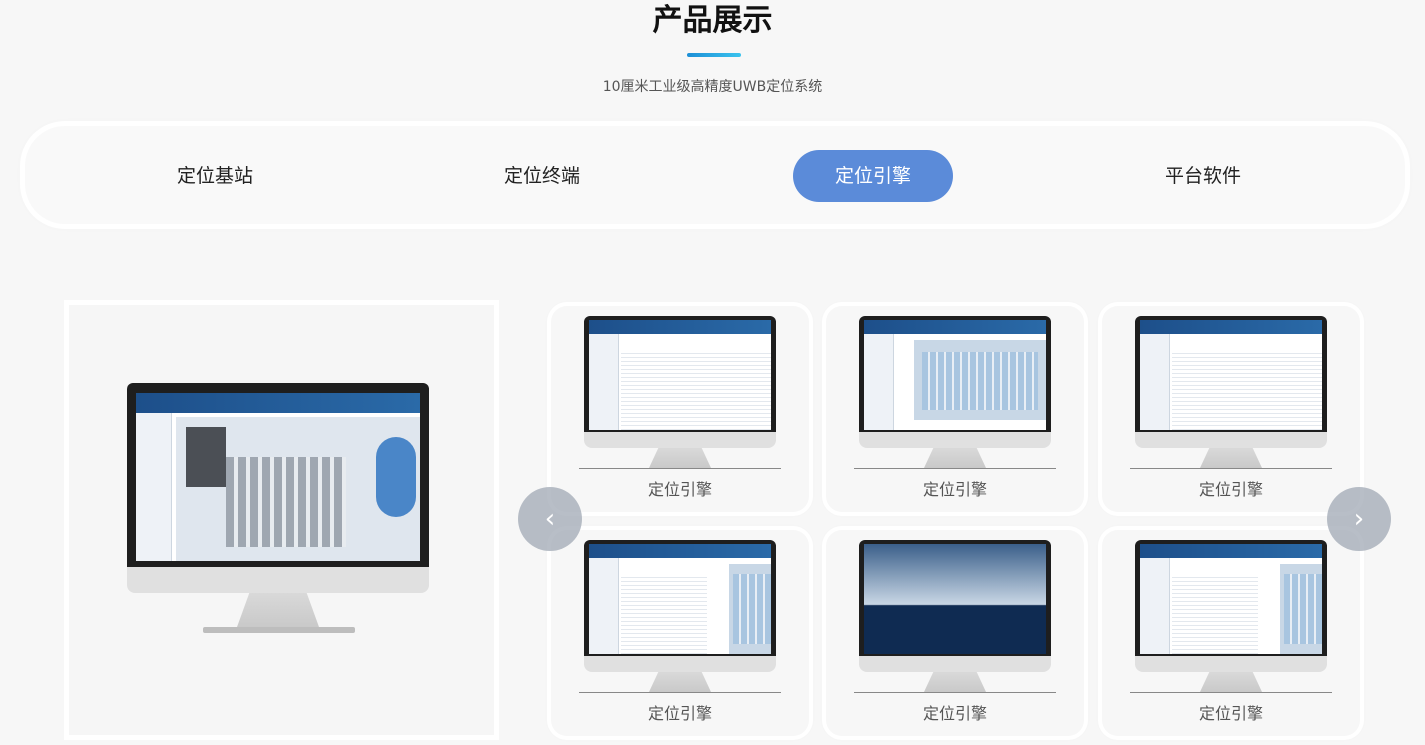  I want to click on next-button: ›, so click(1359, 519).